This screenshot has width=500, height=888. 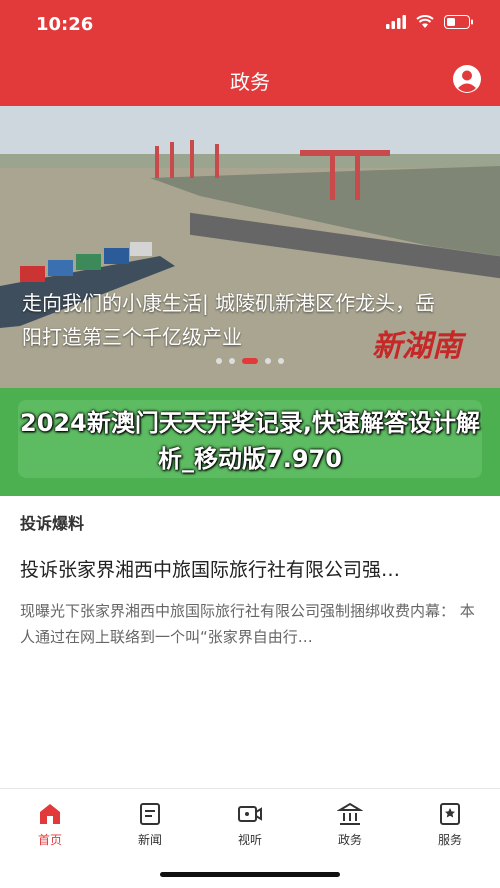 What do you see at coordinates (52, 523) in the screenshot?
I see `section-title: 投诉爆料` at bounding box center [52, 523].